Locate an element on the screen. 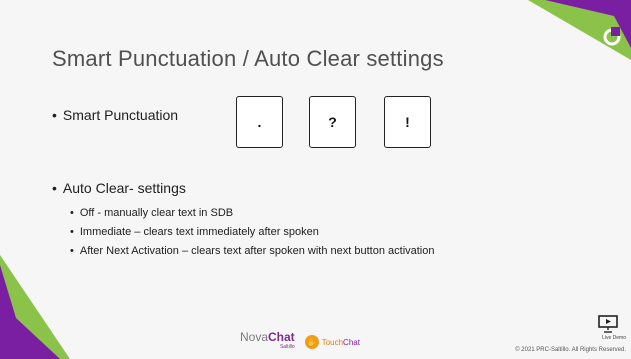  touchchat-suffix: Chat is located at coordinates (351, 342).